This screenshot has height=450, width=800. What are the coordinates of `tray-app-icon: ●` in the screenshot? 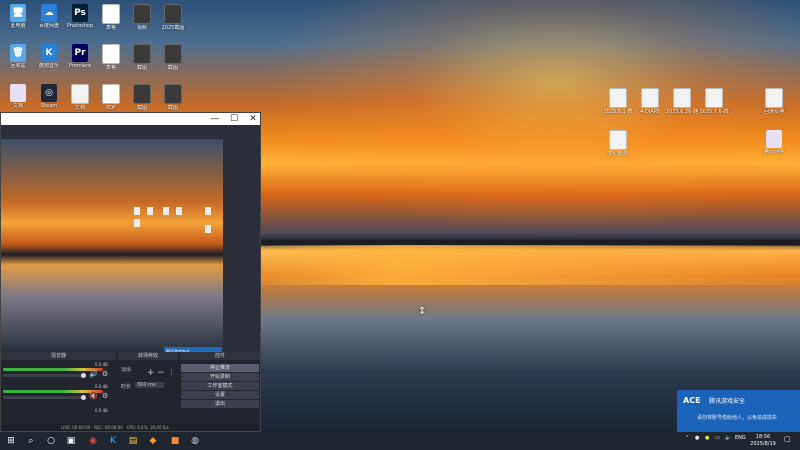 It's located at (707, 438).